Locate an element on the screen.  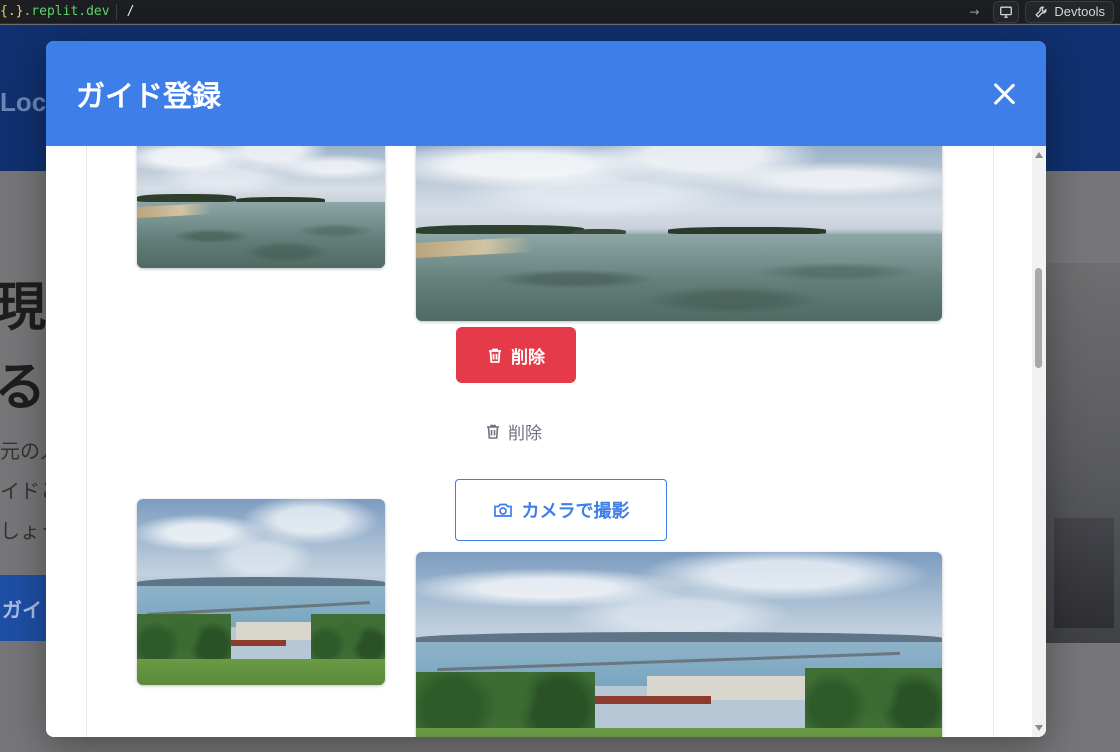
go-arrow-icon: → is located at coordinates (974, 12).